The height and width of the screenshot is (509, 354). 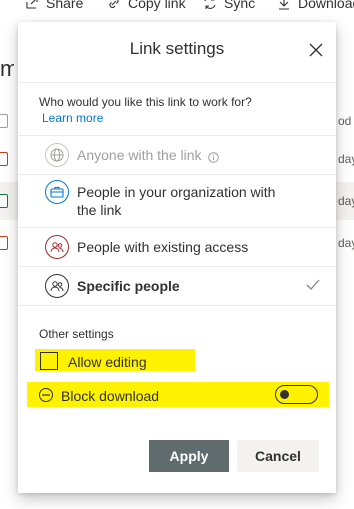 I want to click on briefcase-icon, so click(x=57, y=192).